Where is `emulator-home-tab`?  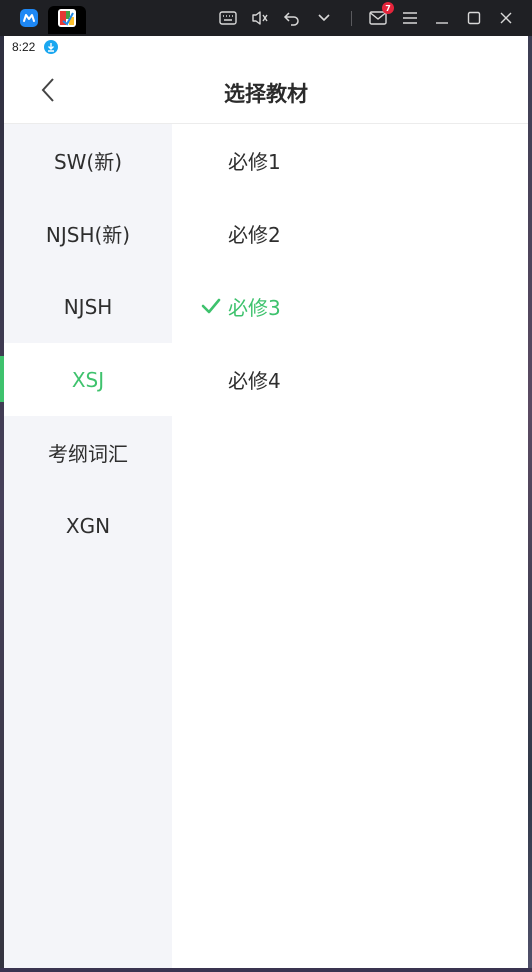 emulator-home-tab is located at coordinates (29, 20).